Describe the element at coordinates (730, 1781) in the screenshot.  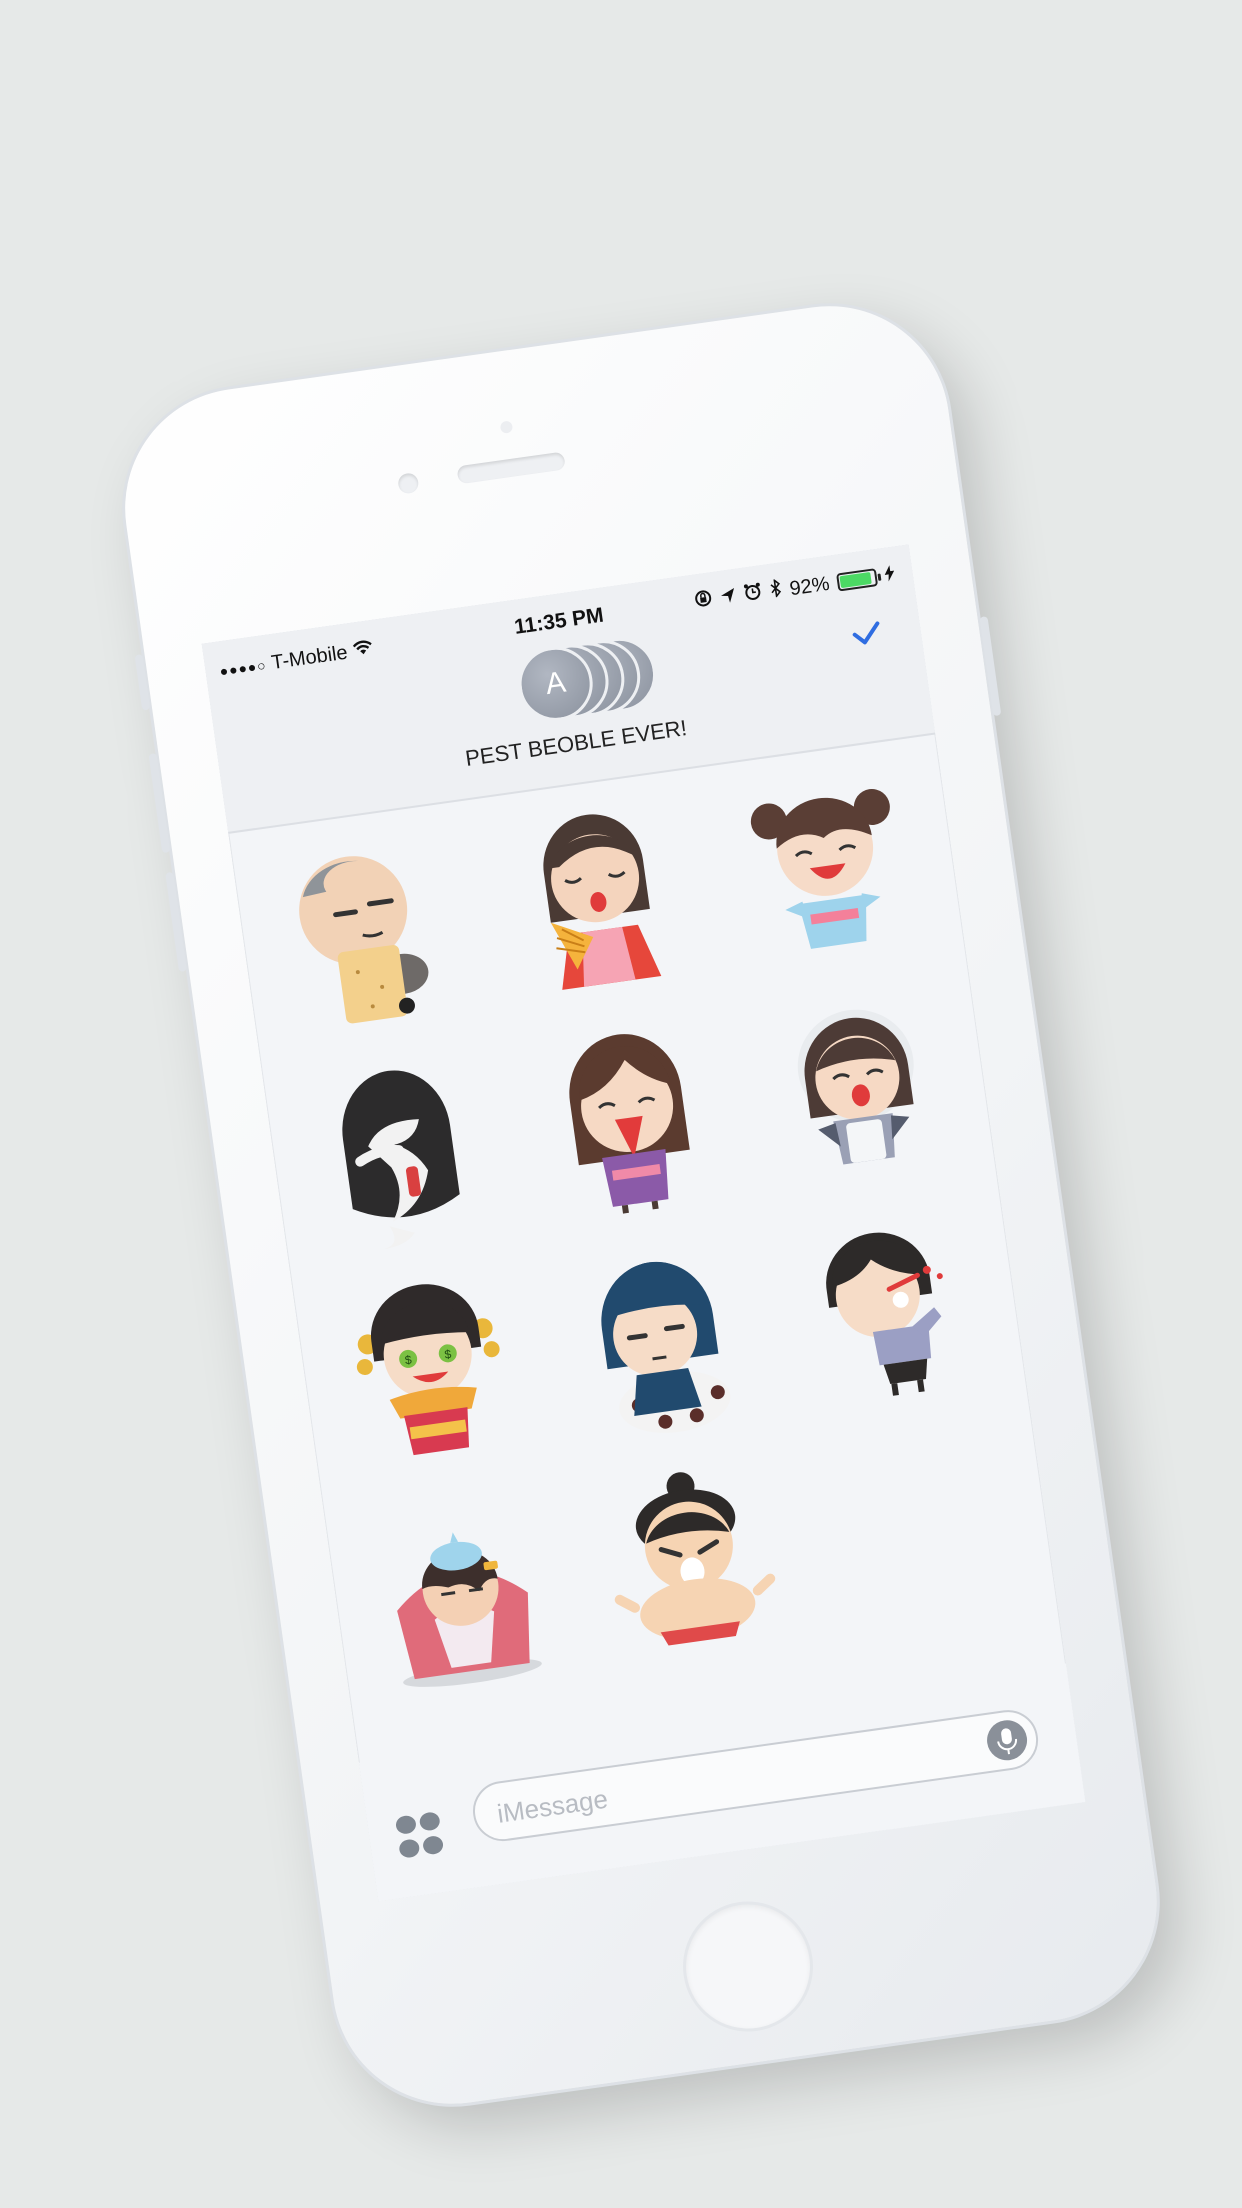
I see `imessage-input` at that location.